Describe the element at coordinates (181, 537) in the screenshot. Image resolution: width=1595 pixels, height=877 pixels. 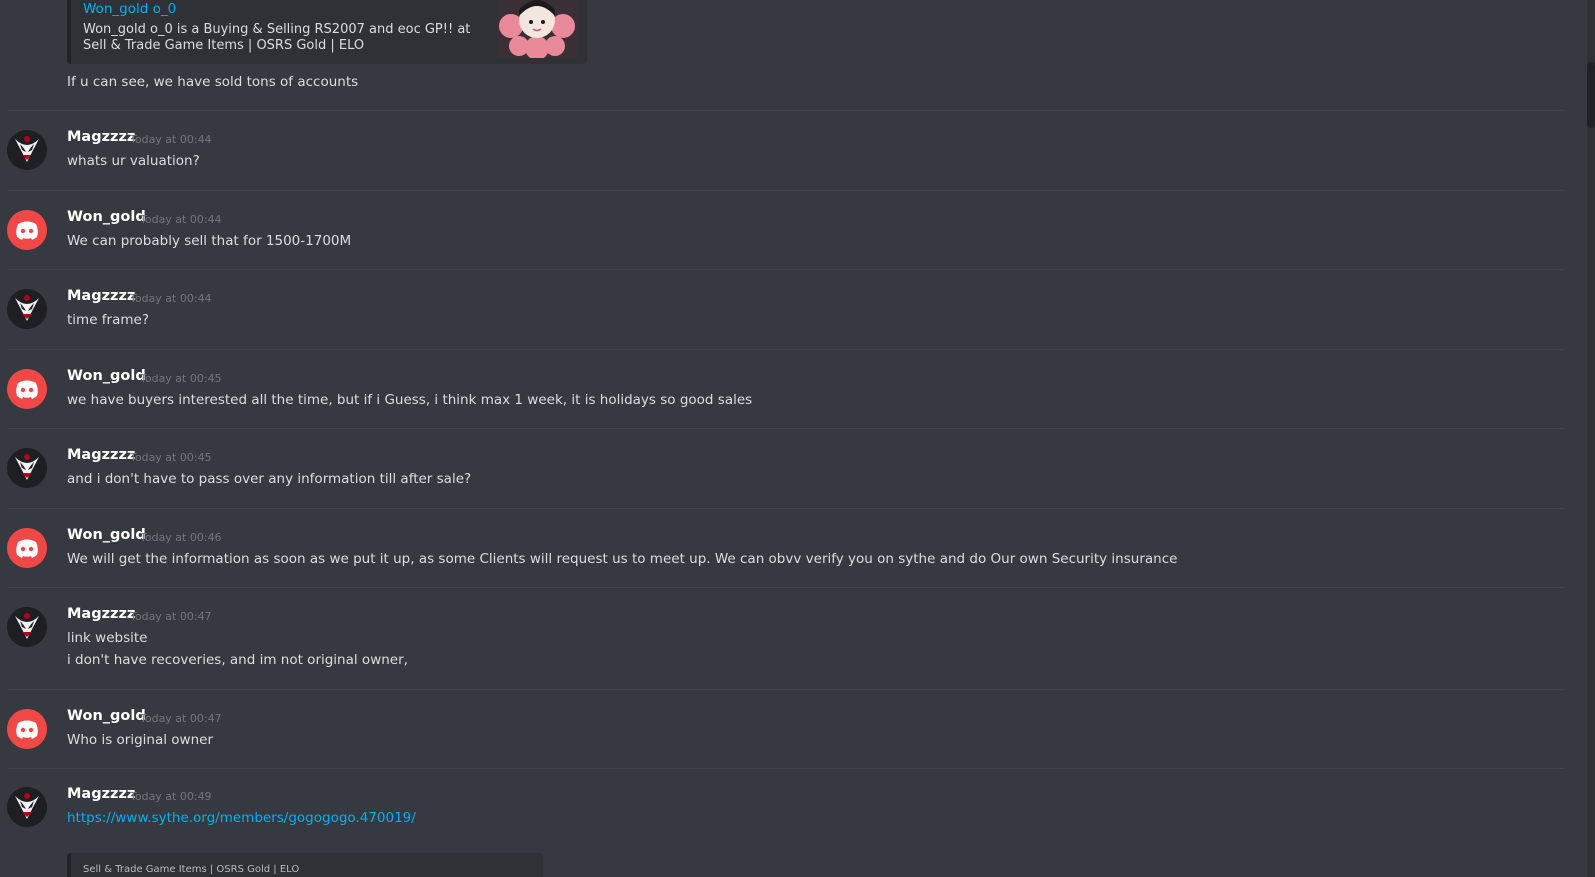
I see `timestamp: Today at 00:46` at that location.